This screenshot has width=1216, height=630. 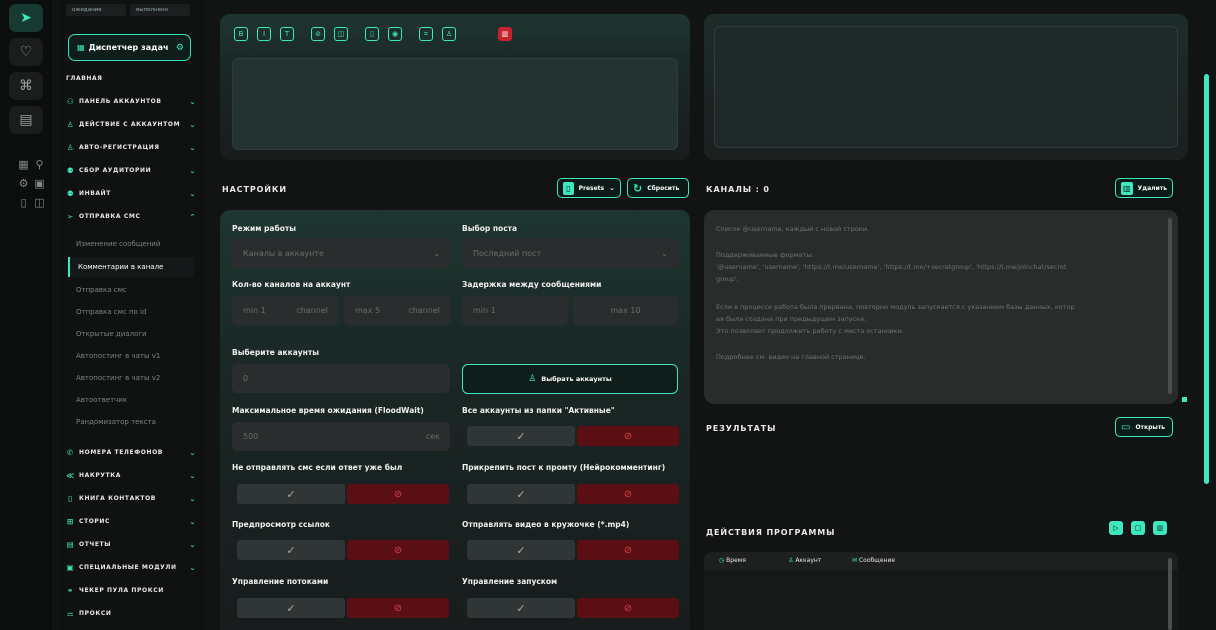 What do you see at coordinates (341, 253) in the screenshot?
I see `mode-select: Каналы в аккаунте ⌄` at bounding box center [341, 253].